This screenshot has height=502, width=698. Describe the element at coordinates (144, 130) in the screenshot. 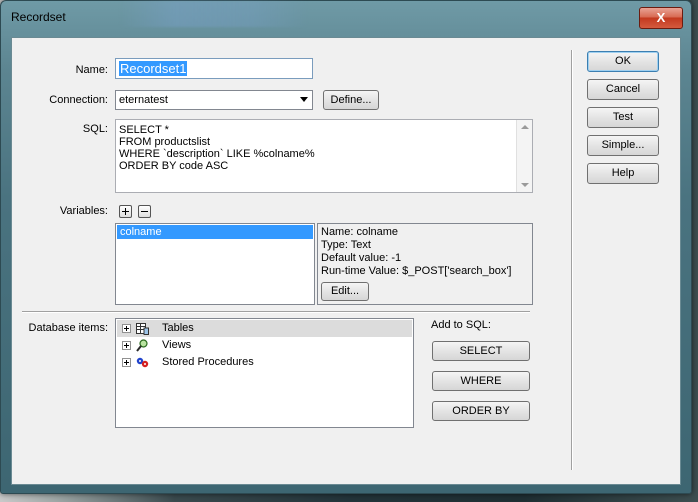

I see `sql-line: SELECT *` at that location.